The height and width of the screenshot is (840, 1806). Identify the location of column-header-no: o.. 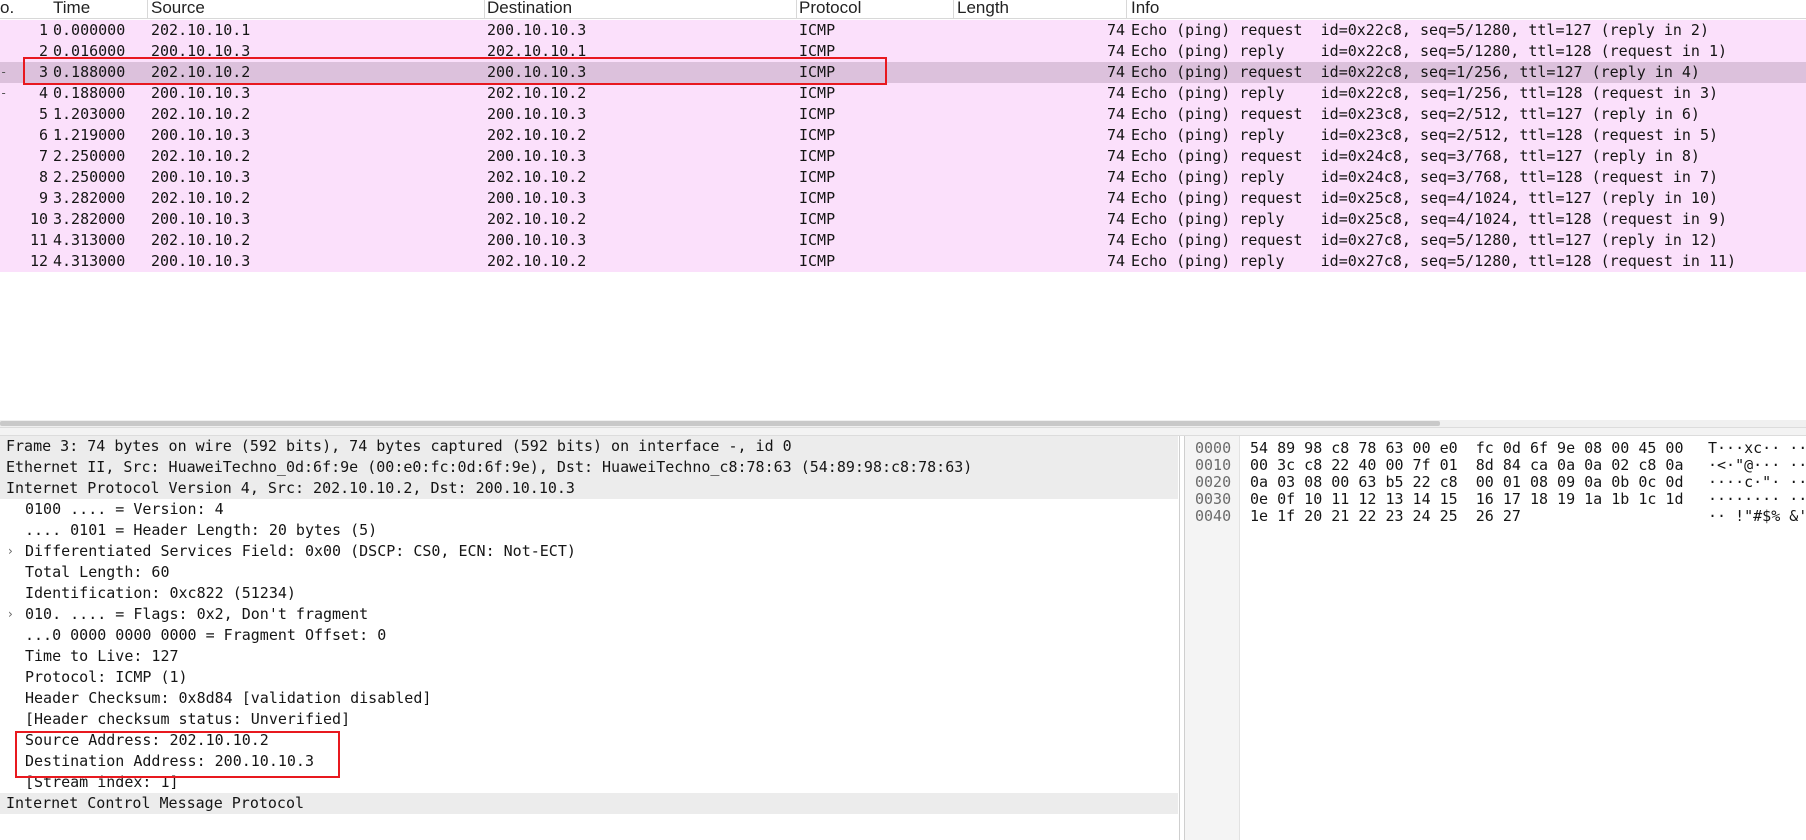
(7, 9).